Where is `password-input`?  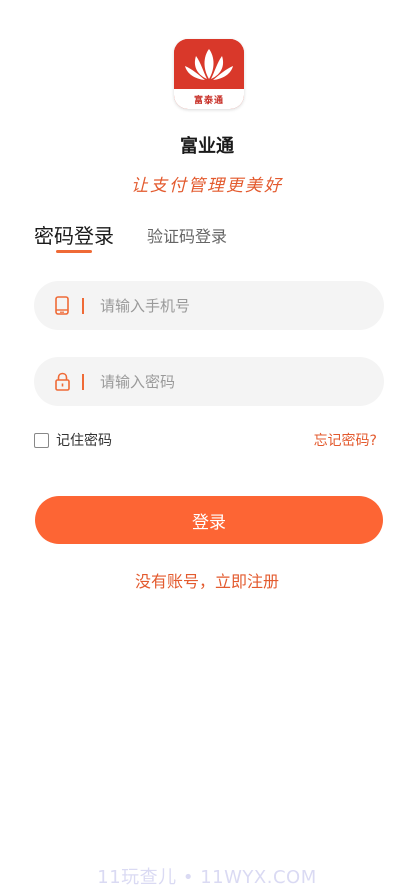 password-input is located at coordinates (220, 381).